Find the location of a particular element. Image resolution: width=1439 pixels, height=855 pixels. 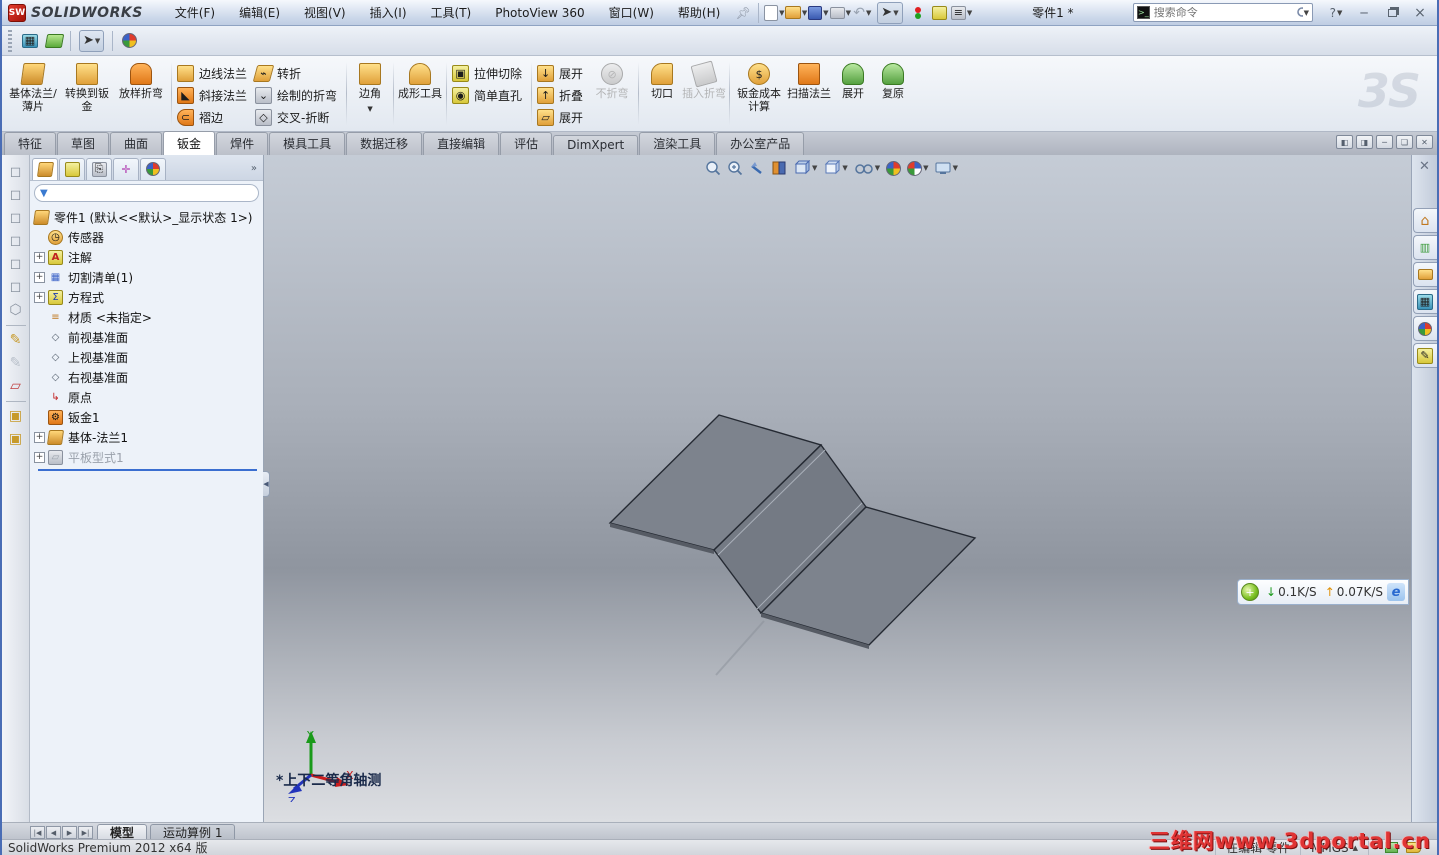

hide-show-items-button: ▼ is located at coordinates (867, 168).